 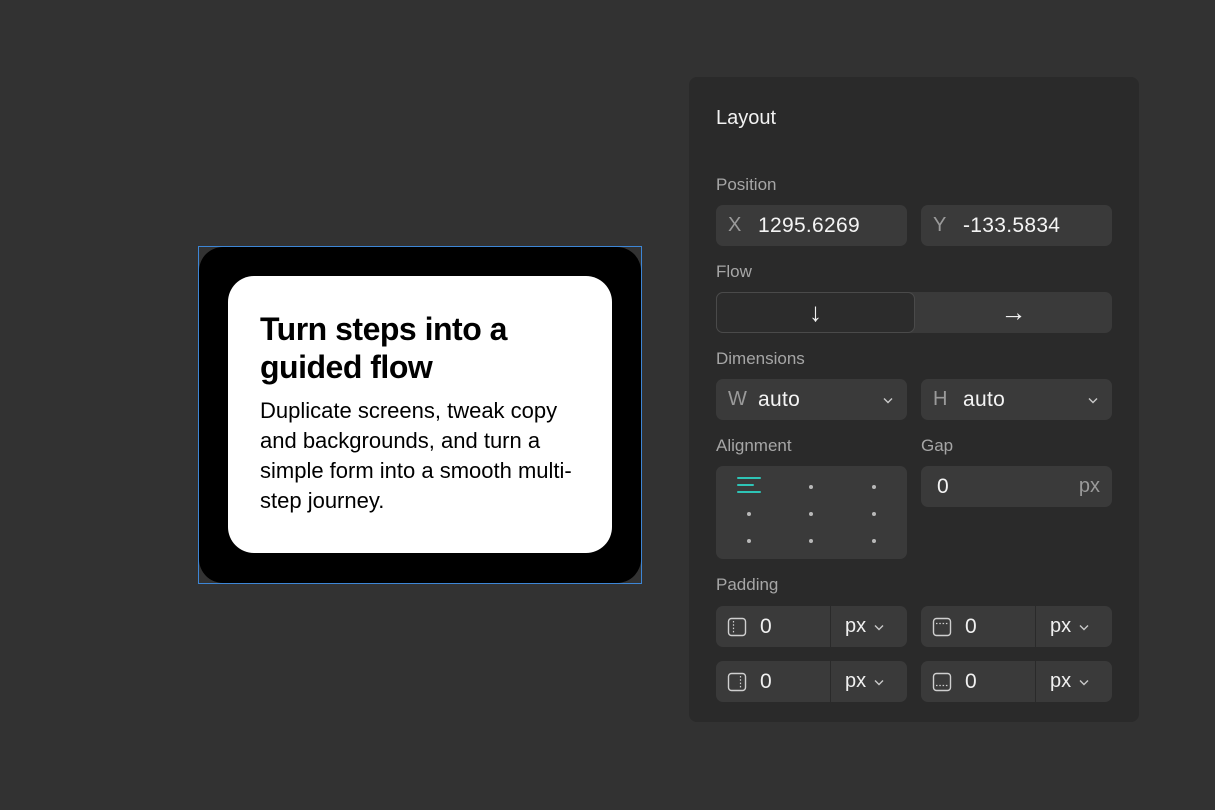 What do you see at coordinates (811, 626) in the screenshot?
I see `padding-left-field: 0 px` at bounding box center [811, 626].